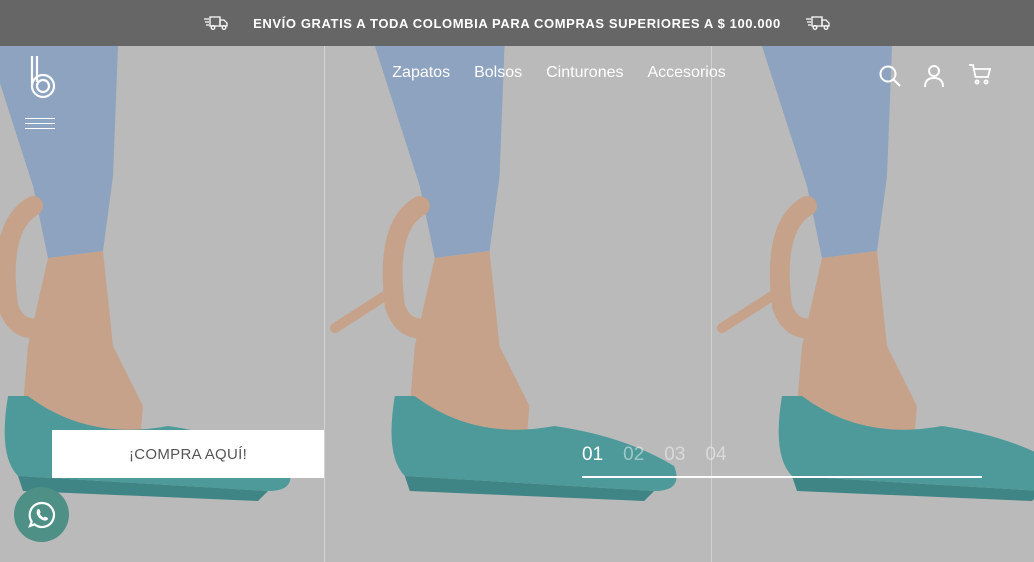 The width and height of the screenshot is (1034, 562). I want to click on nav-item-zapatos: Zapatos, so click(421, 73).